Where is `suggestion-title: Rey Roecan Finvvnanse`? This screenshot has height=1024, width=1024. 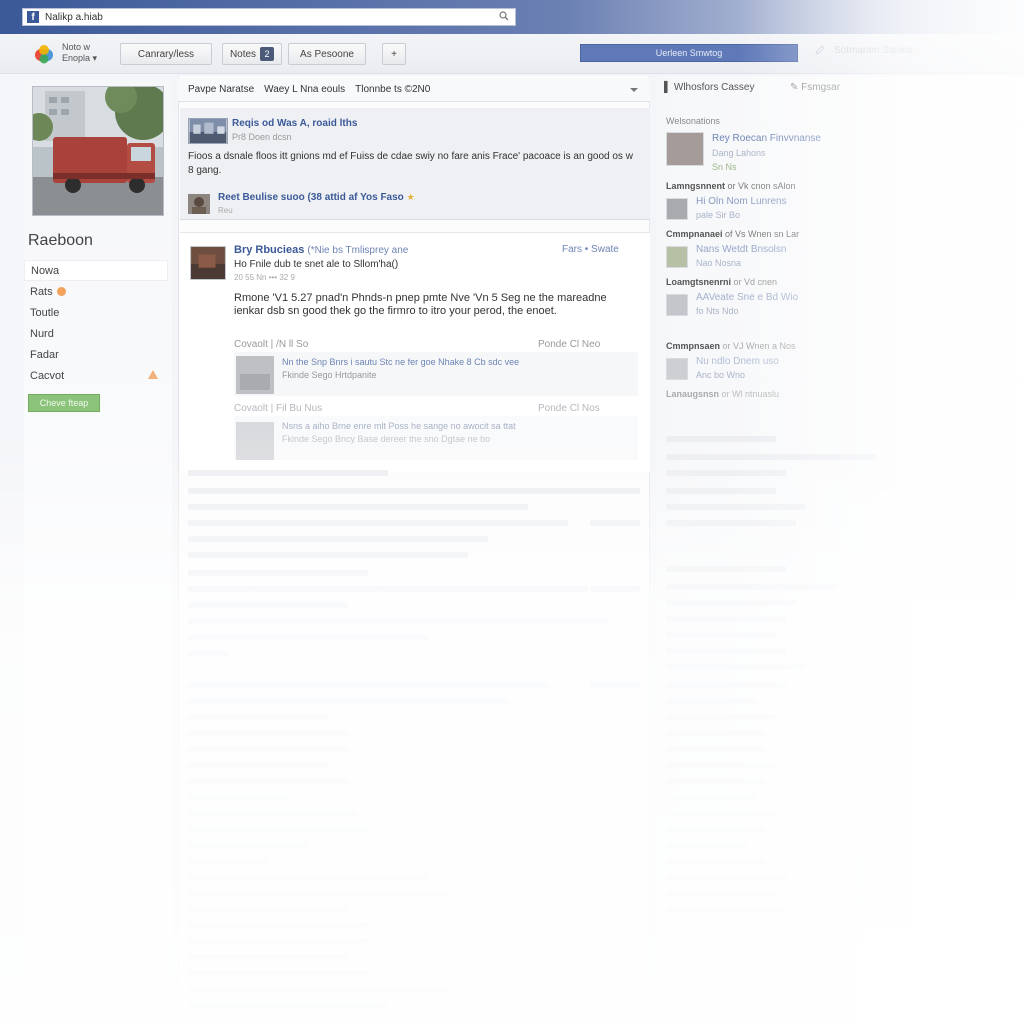
suggestion-title: Rey Roecan Finvvnanse is located at coordinates (766, 138).